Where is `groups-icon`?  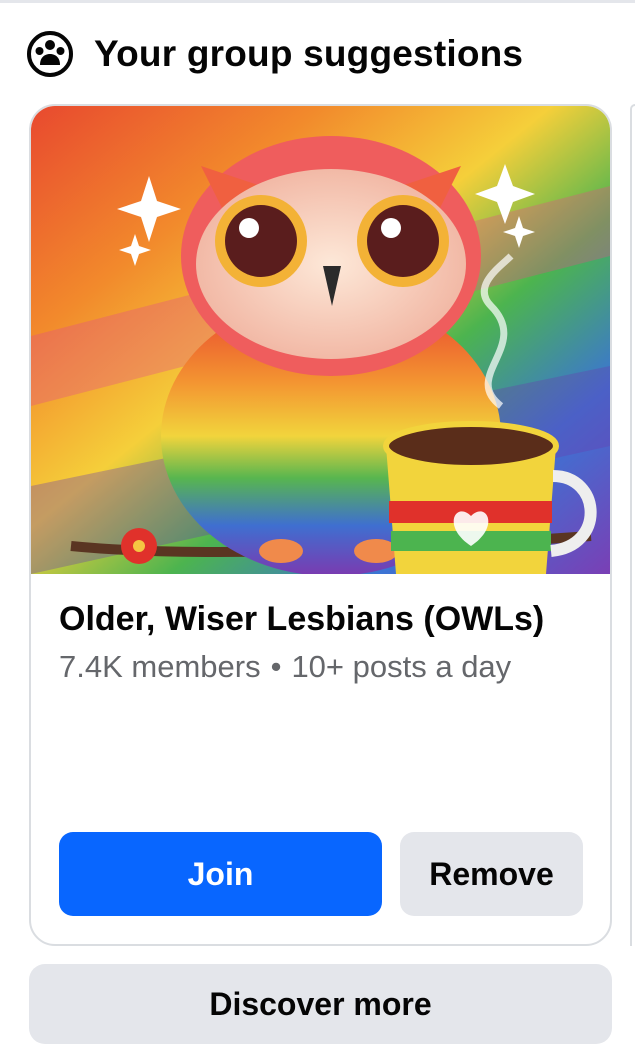
groups-icon is located at coordinates (50, 54).